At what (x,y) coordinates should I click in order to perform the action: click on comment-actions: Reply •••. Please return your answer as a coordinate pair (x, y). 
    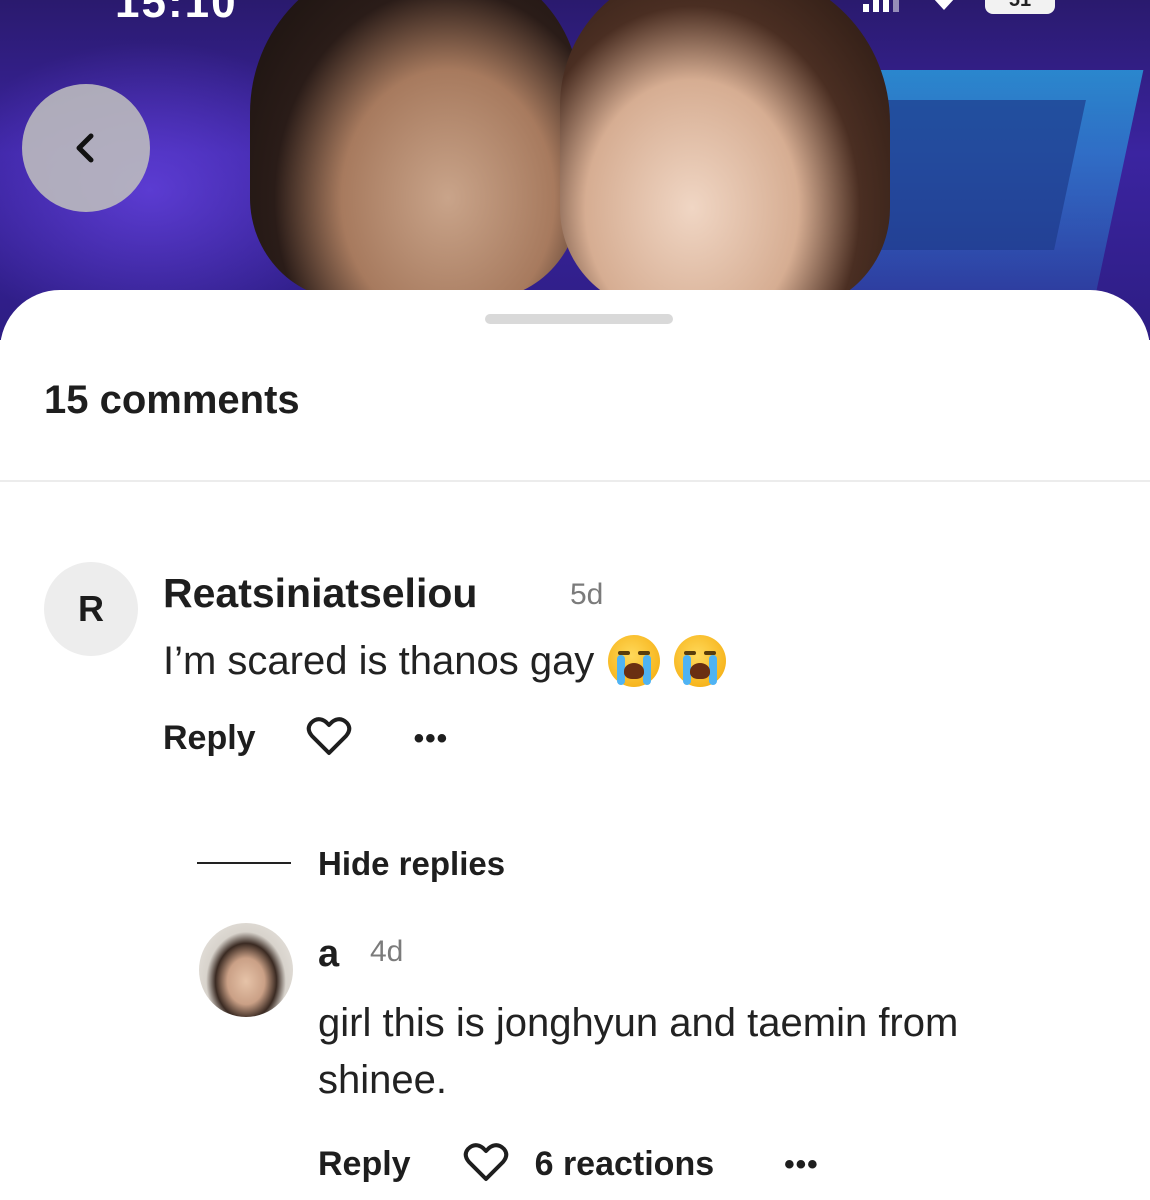
    Looking at the image, I should click on (305, 738).